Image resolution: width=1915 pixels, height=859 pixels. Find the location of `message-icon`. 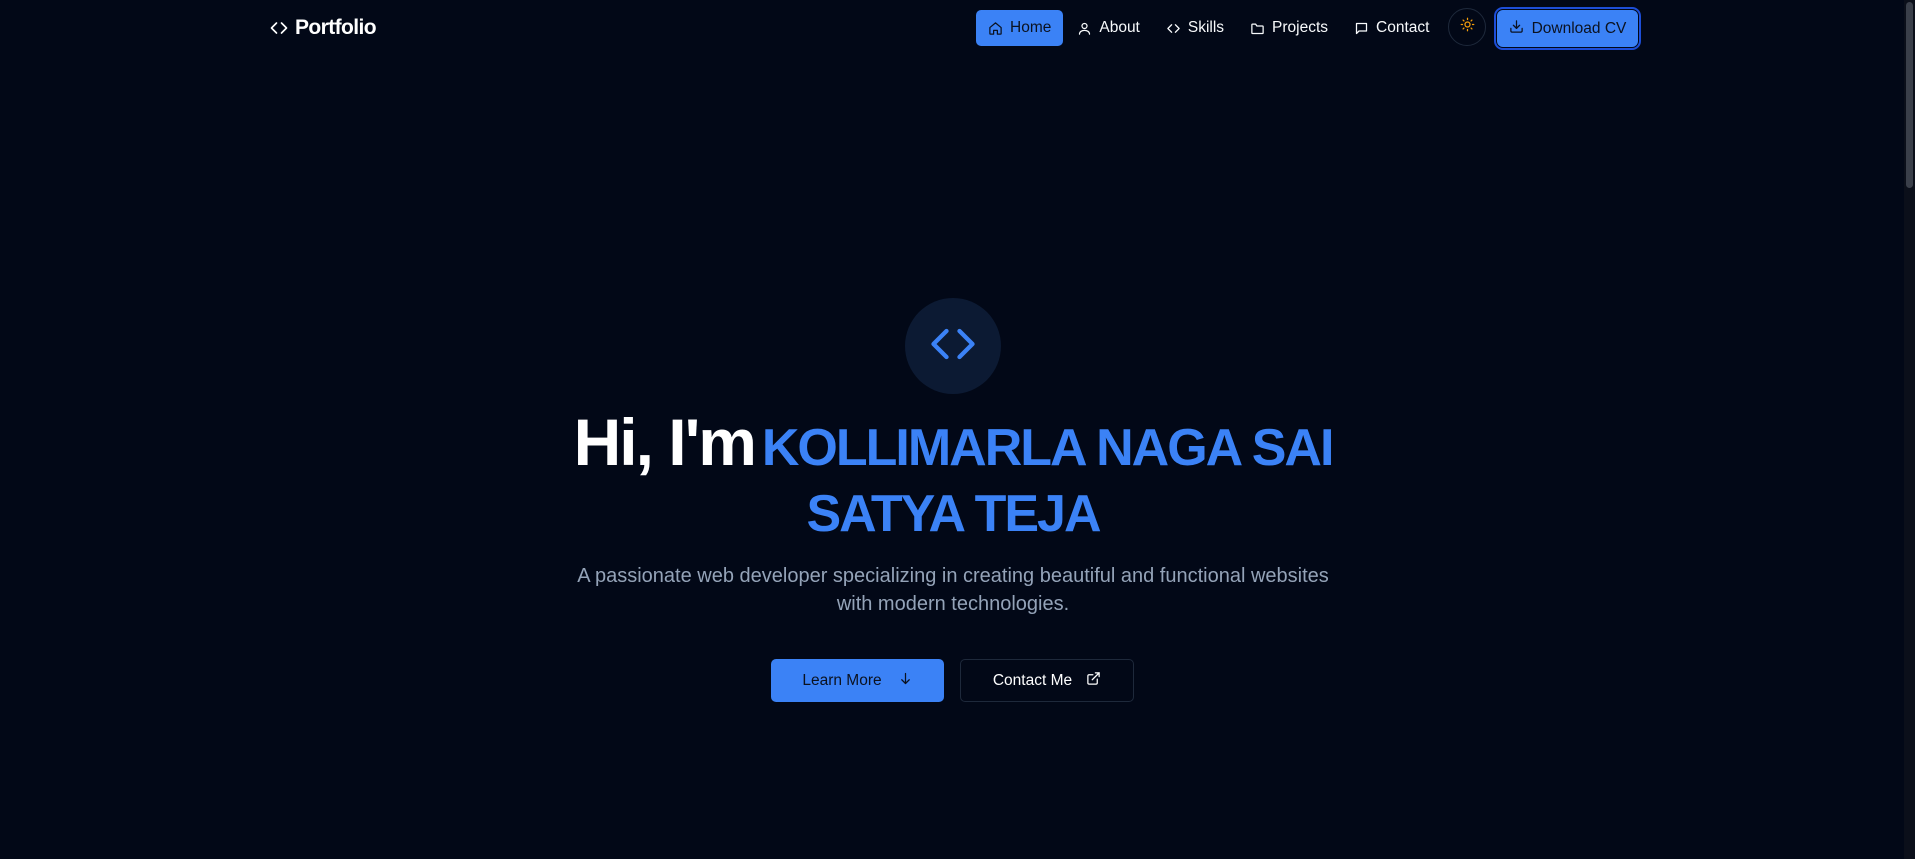

message-icon is located at coordinates (1361, 28).